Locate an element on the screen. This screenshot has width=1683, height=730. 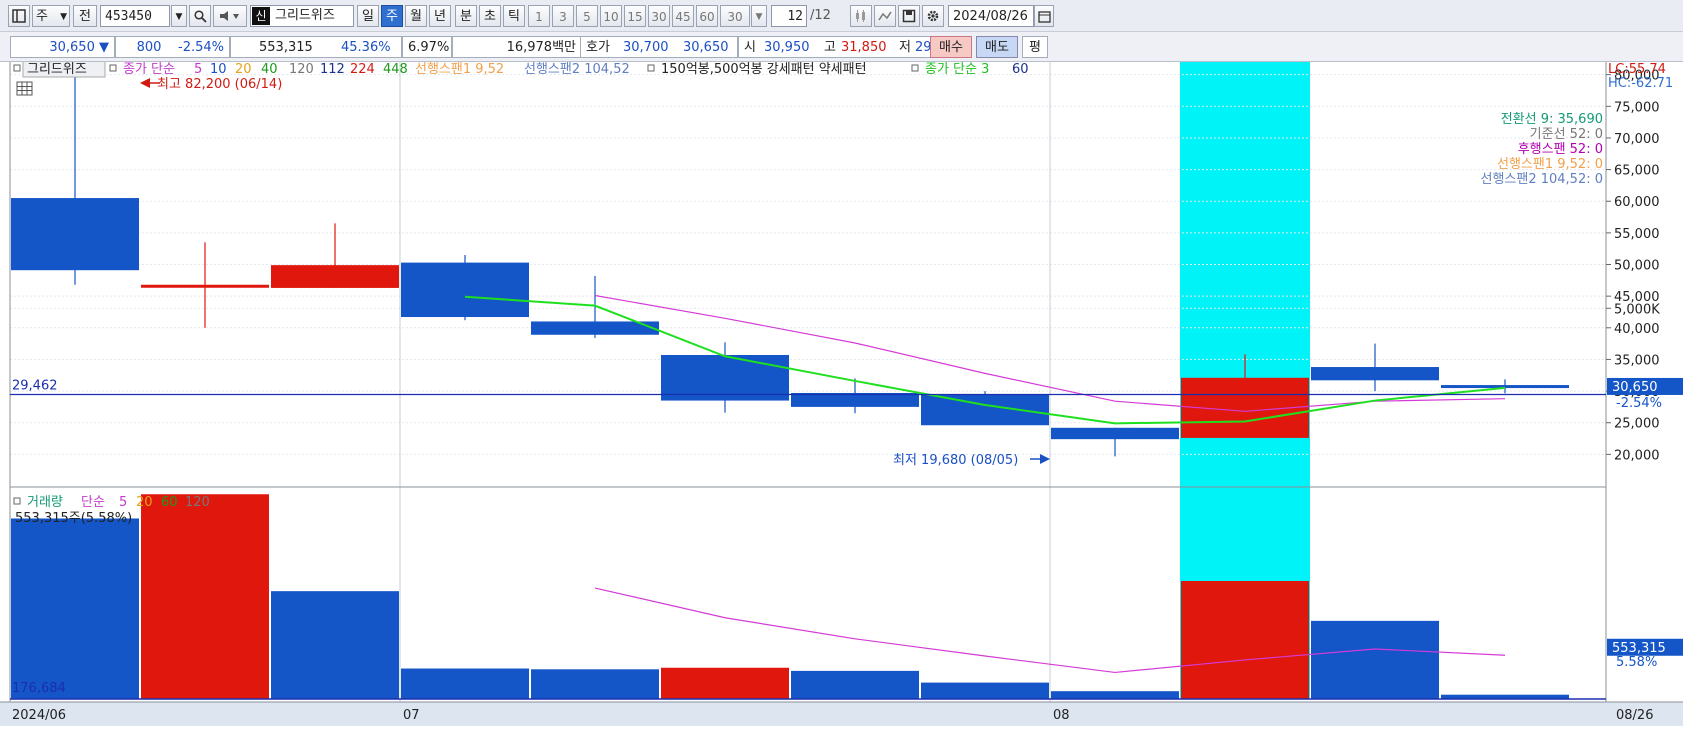
max-label: 최고 82,200 (06/14) is located at coordinates (219, 84).